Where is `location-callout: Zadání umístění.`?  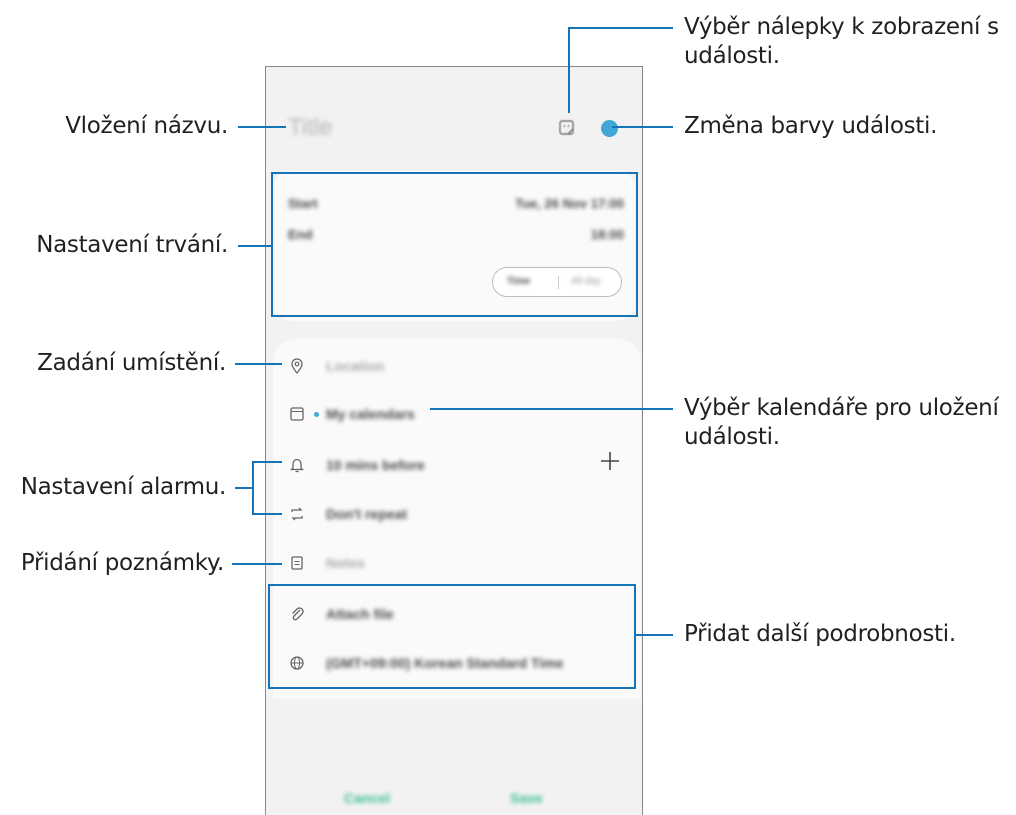
location-callout: Zadání umístění. is located at coordinates (131, 363).